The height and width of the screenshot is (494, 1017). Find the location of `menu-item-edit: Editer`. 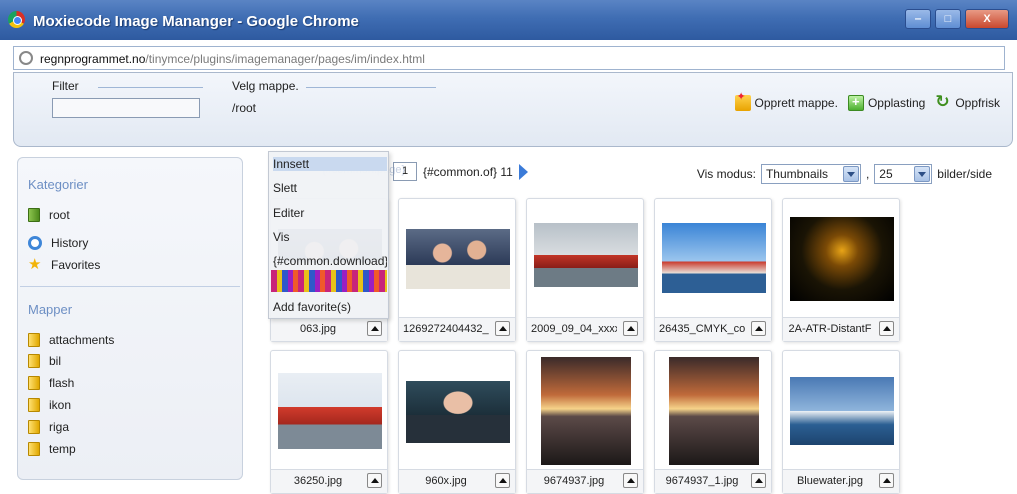

menu-item-edit: Editer is located at coordinates (330, 213).